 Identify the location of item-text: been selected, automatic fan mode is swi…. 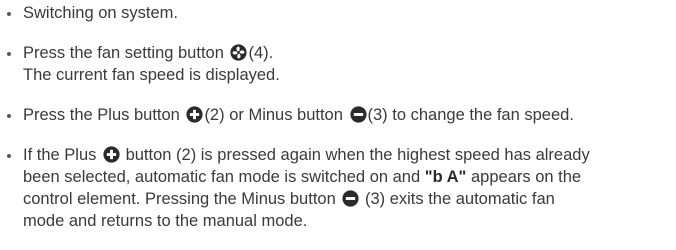
(222, 177).